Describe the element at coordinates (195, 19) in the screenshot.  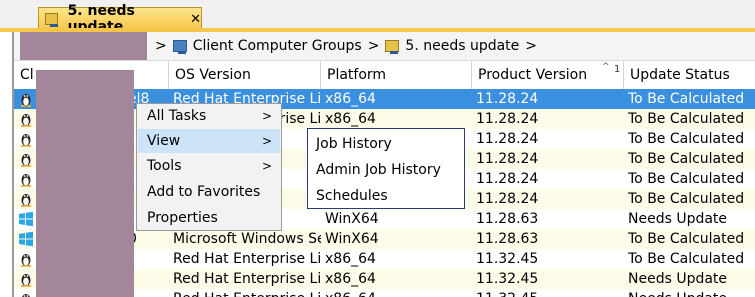
I see `close-icon: ✕` at that location.